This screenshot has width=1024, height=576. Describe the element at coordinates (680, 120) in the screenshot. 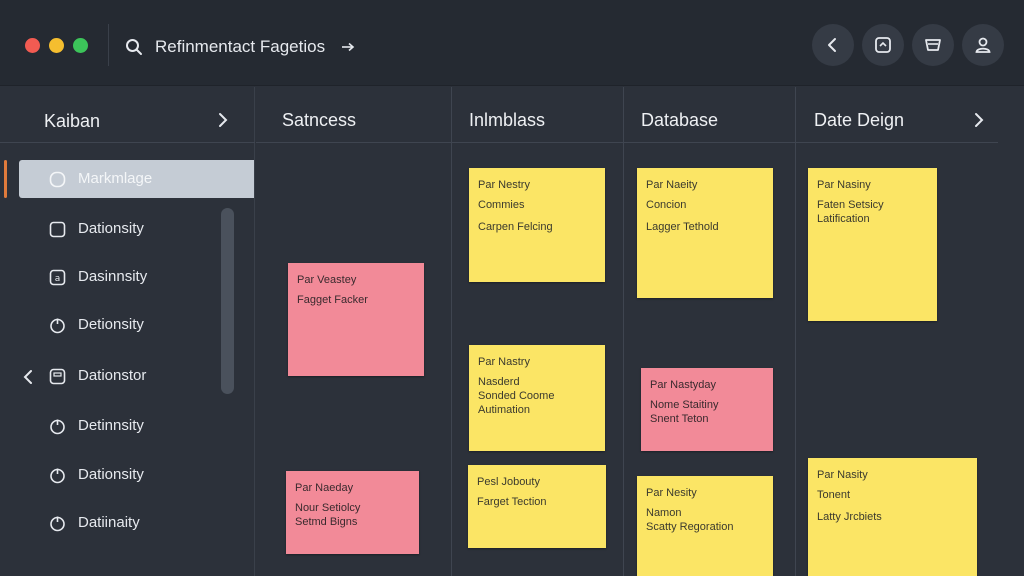

I see `column-title: Database` at that location.